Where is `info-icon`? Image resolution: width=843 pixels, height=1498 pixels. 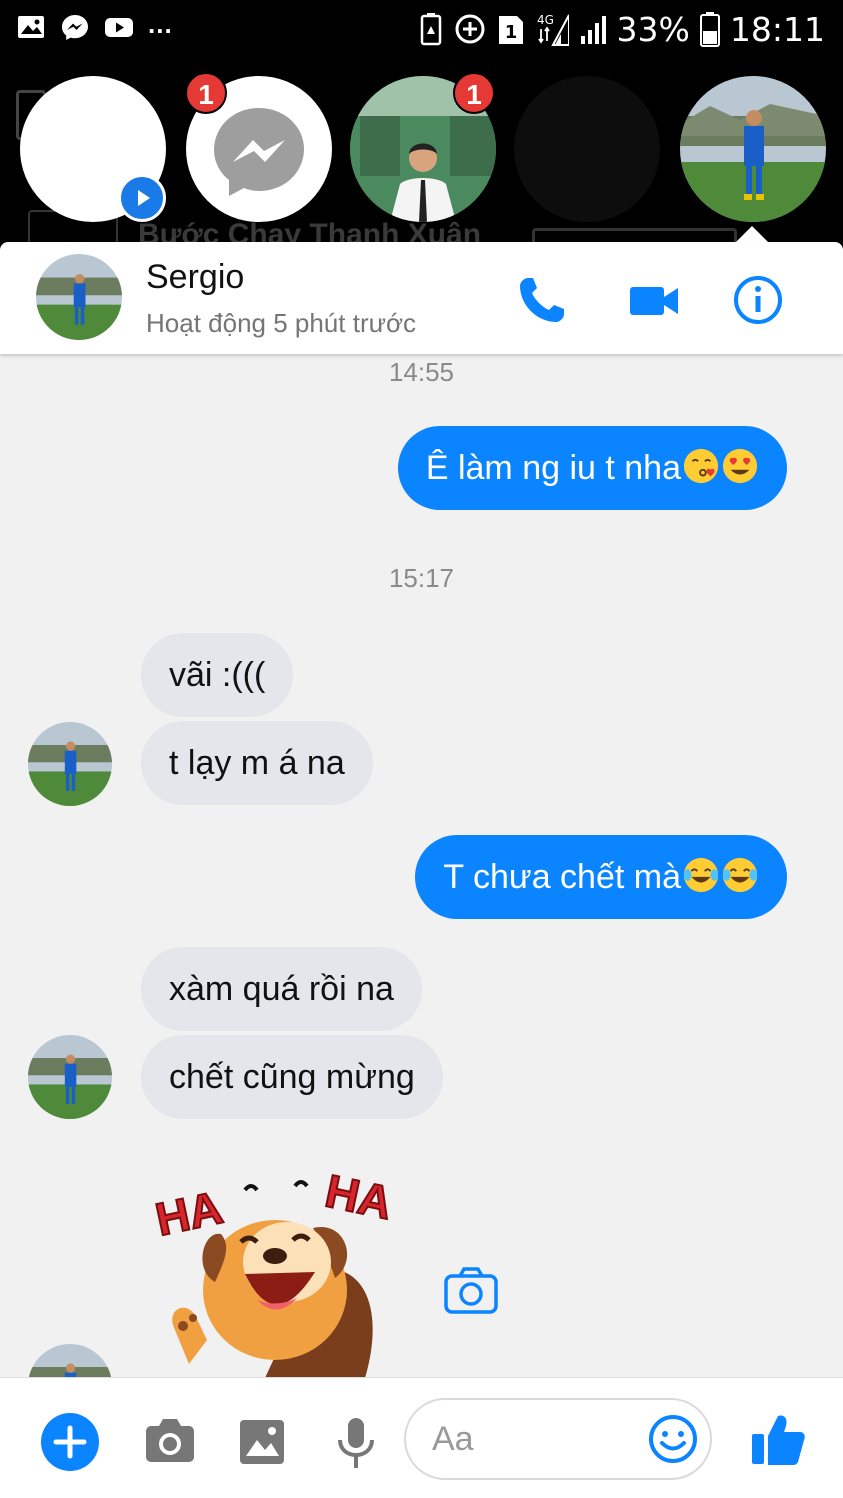 info-icon is located at coordinates (758, 300).